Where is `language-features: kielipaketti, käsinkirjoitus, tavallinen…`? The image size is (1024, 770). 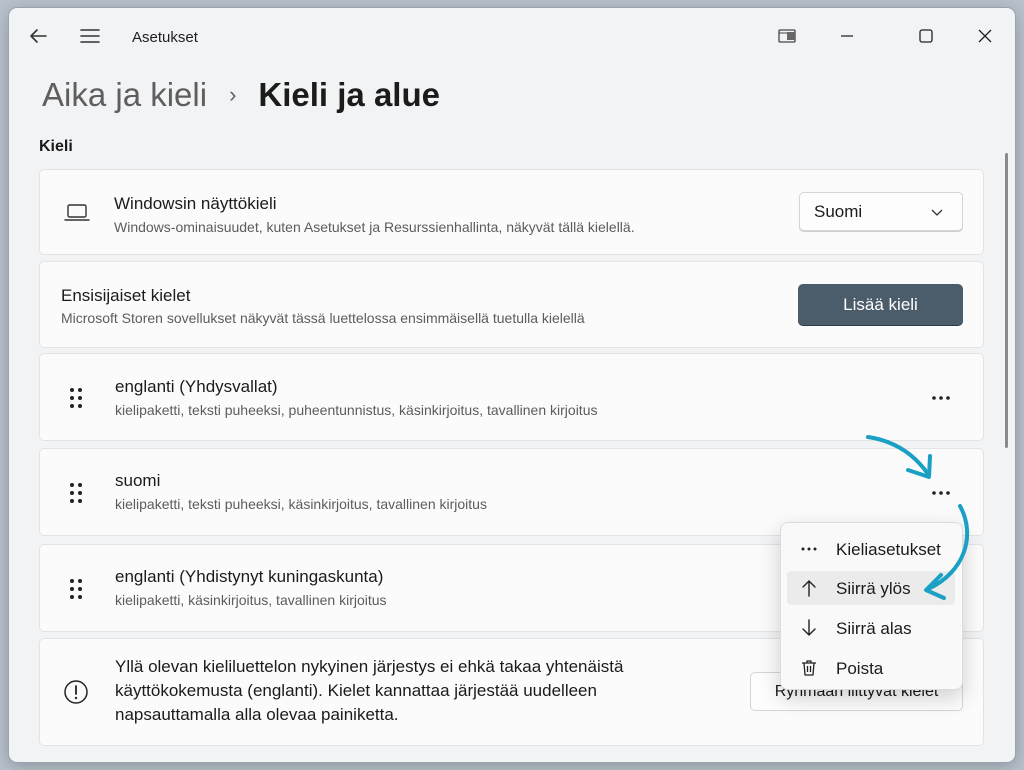 language-features: kielipaketti, käsinkirjoitus, tavallinen… is located at coordinates (251, 600).